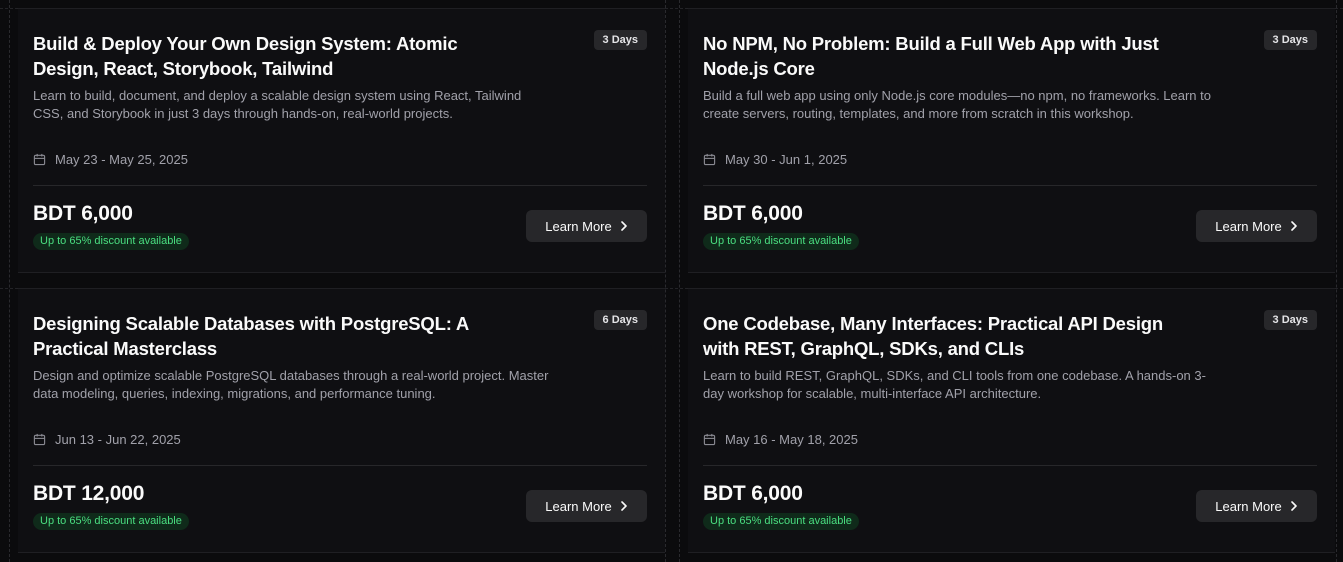 The width and height of the screenshot is (1343, 562). What do you see at coordinates (786, 159) in the screenshot?
I see `course-date: May 30 - Jun 1, 2025` at bounding box center [786, 159].